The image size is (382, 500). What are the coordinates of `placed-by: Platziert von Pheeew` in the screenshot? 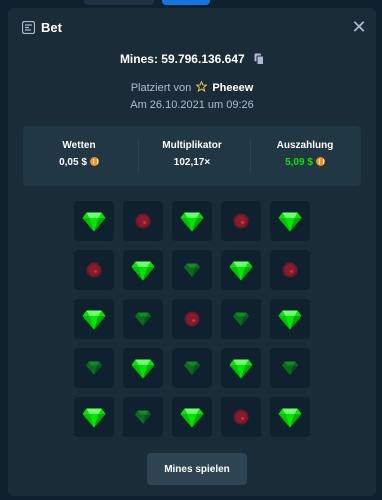 It's located at (192, 87).